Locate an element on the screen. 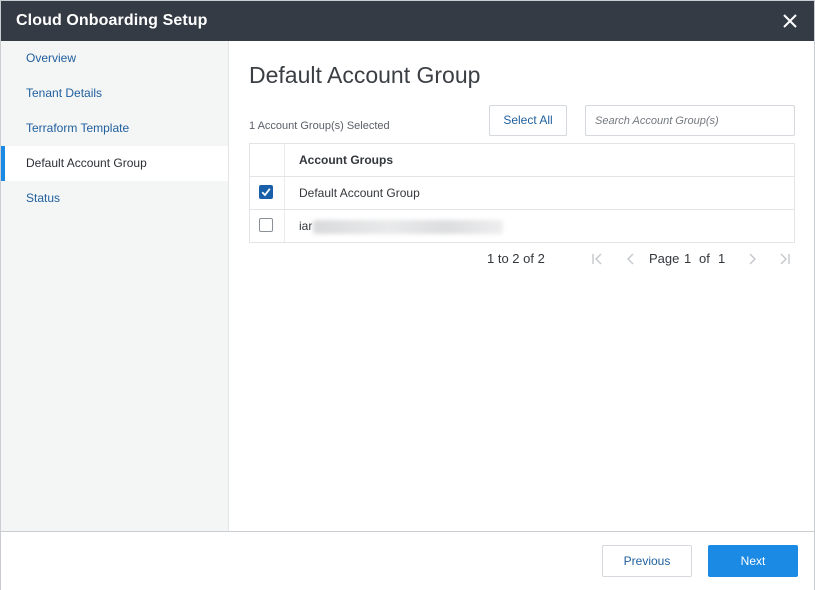 The height and width of the screenshot is (590, 815). row-name: Default Account Group is located at coordinates (359, 193).